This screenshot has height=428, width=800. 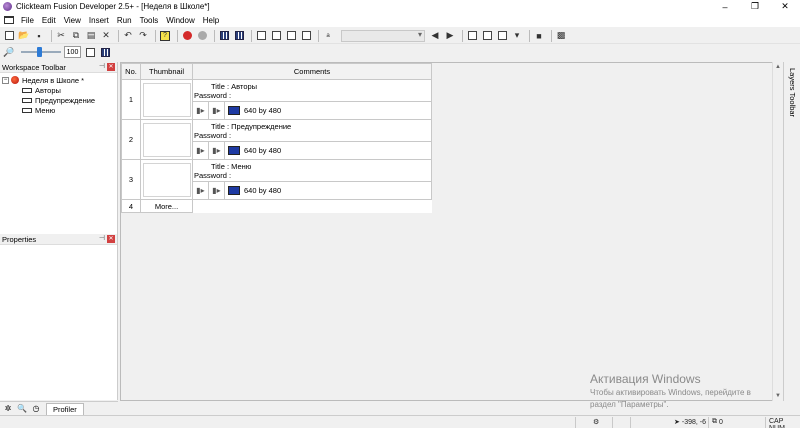 What do you see at coordinates (778, 396) in the screenshot?
I see `scroll-down-icon: ▼` at bounding box center [778, 396].